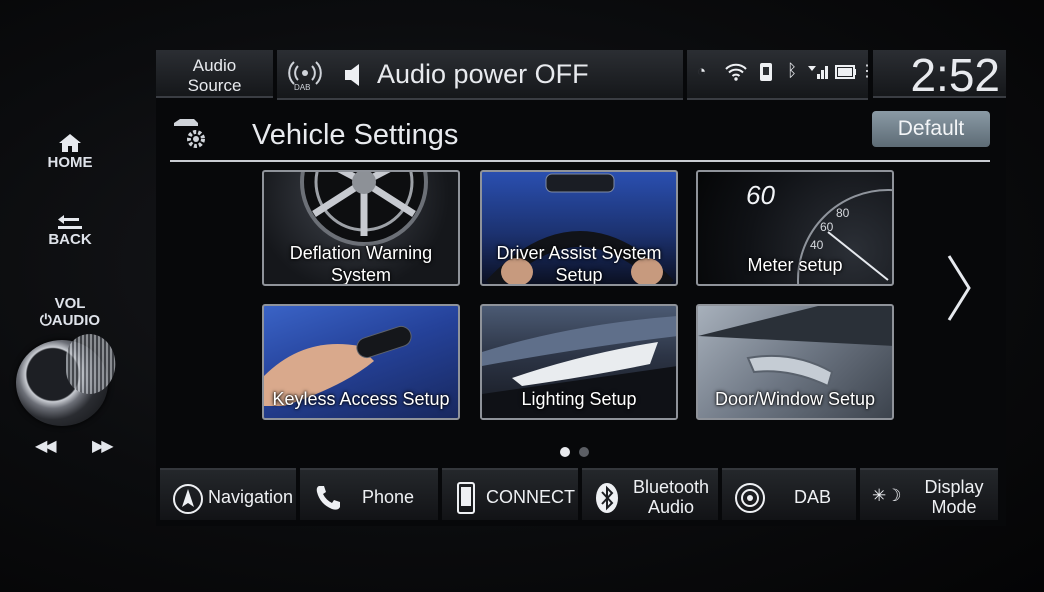 The width and height of the screenshot is (1044, 592). What do you see at coordinates (843, 213) in the screenshot?
I see `gauge-mark-1: 80` at bounding box center [843, 213].